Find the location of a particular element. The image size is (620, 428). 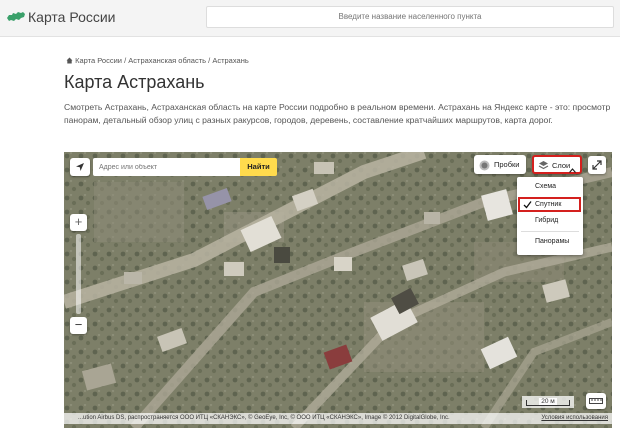

home-icon is located at coordinates (69, 60).